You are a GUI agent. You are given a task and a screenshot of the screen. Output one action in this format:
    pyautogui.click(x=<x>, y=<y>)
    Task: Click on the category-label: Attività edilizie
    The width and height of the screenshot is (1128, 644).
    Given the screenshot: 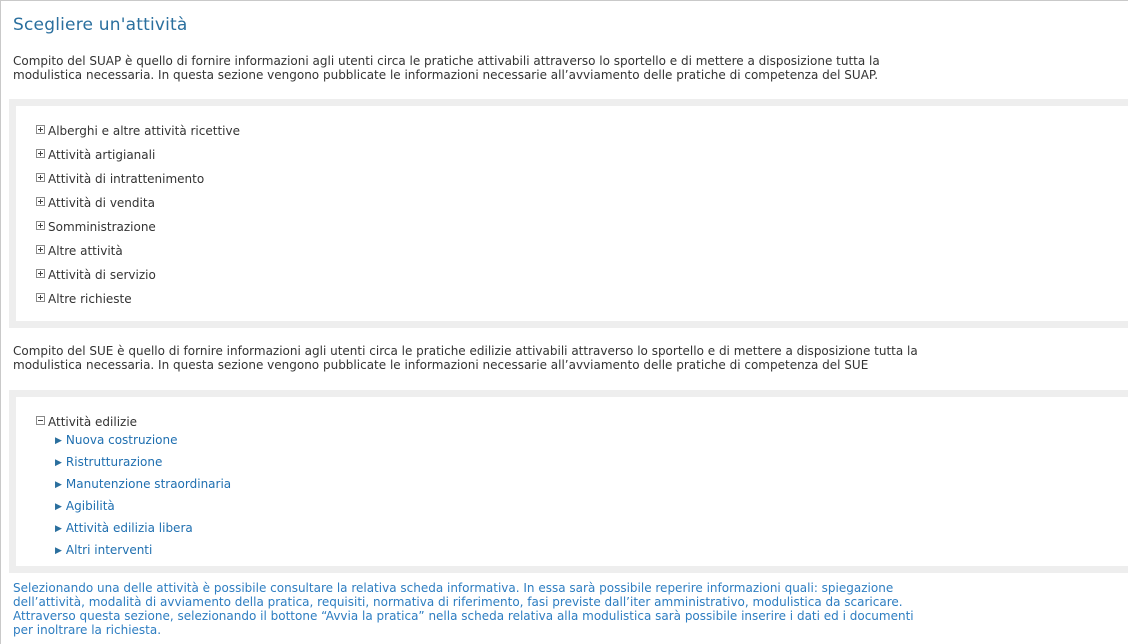 What is the action you would take?
    pyautogui.click(x=93, y=422)
    